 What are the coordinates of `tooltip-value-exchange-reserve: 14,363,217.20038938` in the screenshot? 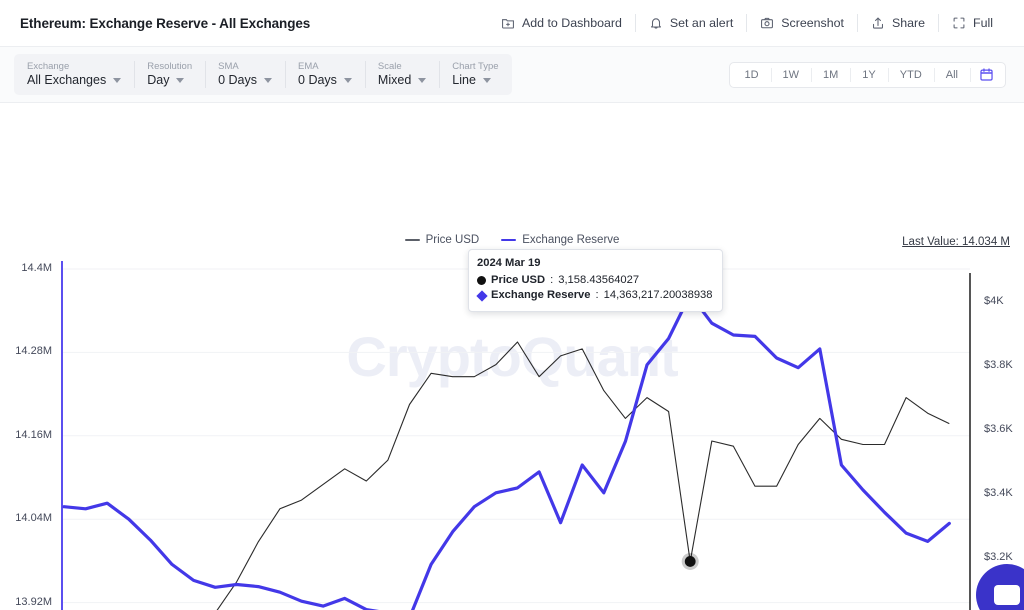 It's located at (658, 295).